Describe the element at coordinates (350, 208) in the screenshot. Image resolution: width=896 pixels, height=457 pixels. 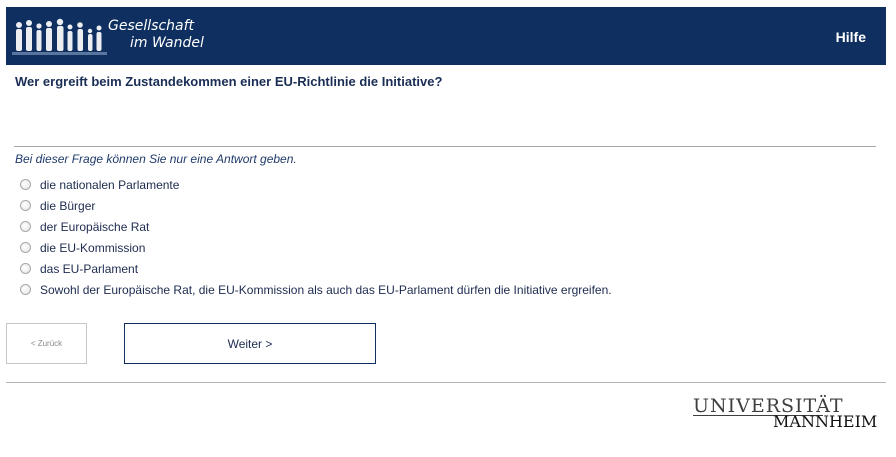
I see `answer-option-buerger: die Bürger` at that location.